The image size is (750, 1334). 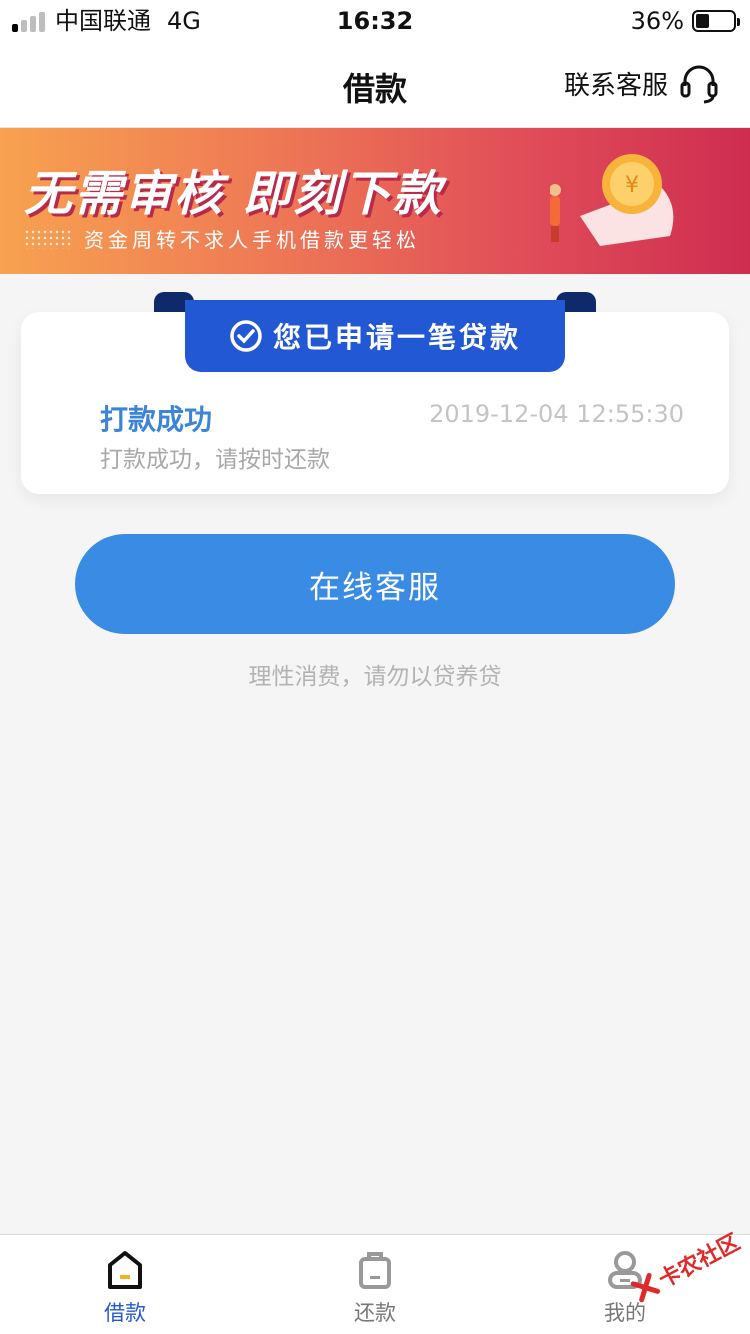 What do you see at coordinates (699, 84) in the screenshot?
I see `headset-icon` at bounding box center [699, 84].